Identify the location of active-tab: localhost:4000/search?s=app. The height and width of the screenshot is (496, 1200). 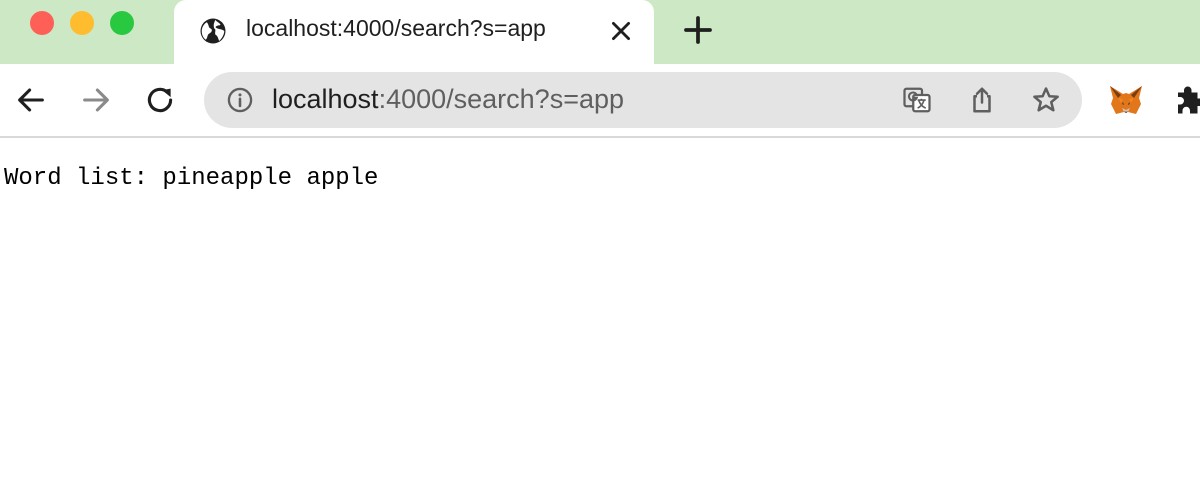
(414, 32).